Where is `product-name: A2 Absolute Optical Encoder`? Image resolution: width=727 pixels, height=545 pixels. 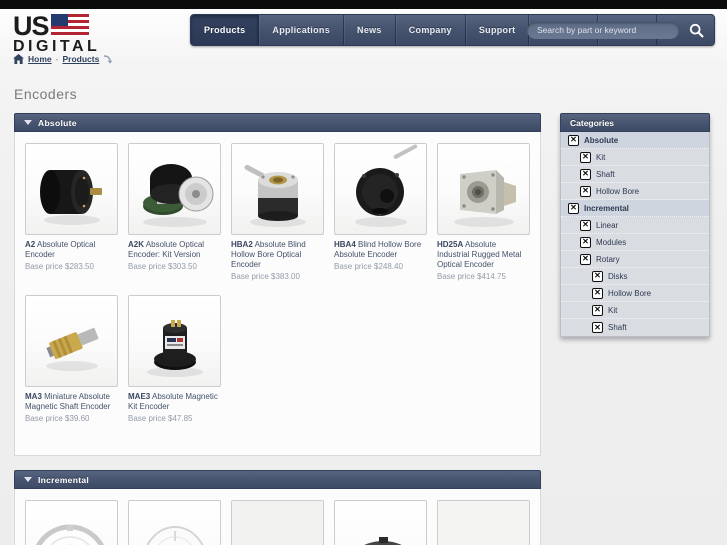 product-name: A2 Absolute Optical Encoder is located at coordinates (71, 250).